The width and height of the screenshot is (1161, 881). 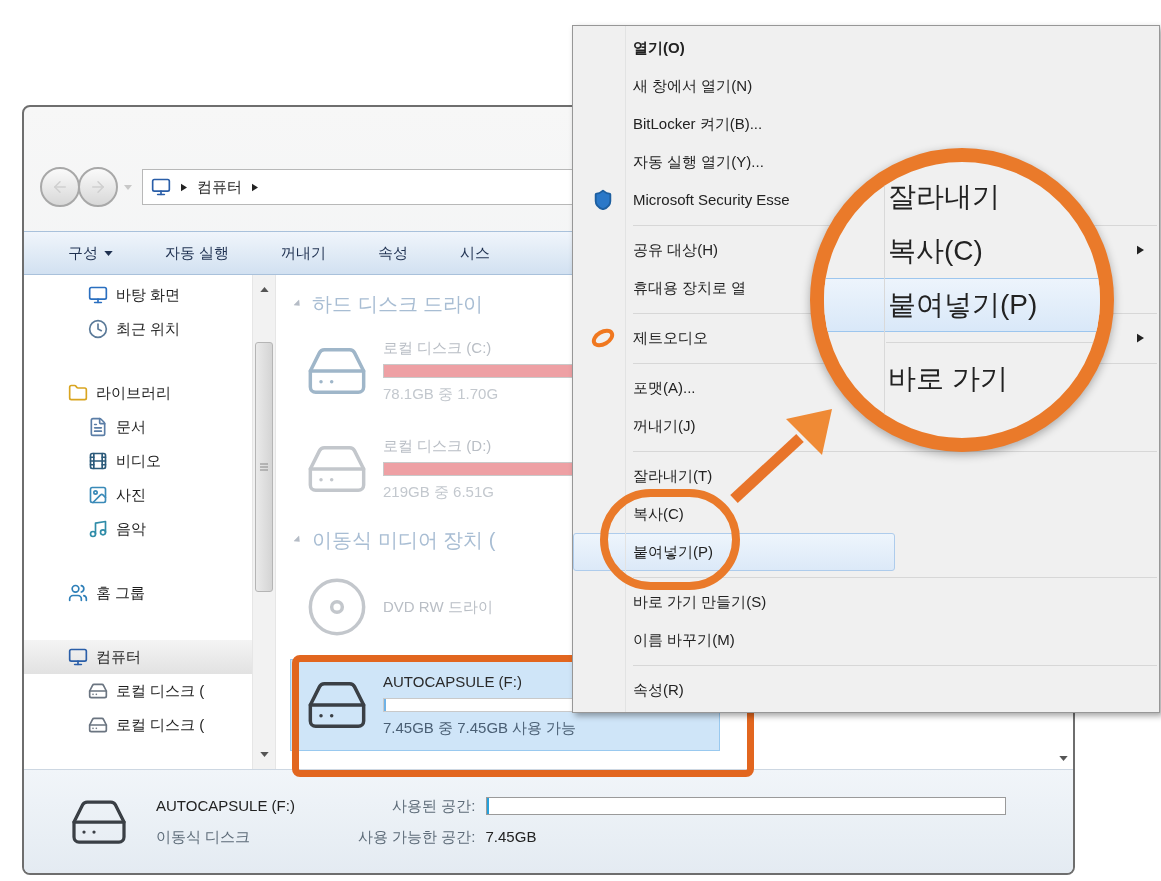 I want to click on field-label: 사용 가능한 공간:, so click(x=417, y=836).